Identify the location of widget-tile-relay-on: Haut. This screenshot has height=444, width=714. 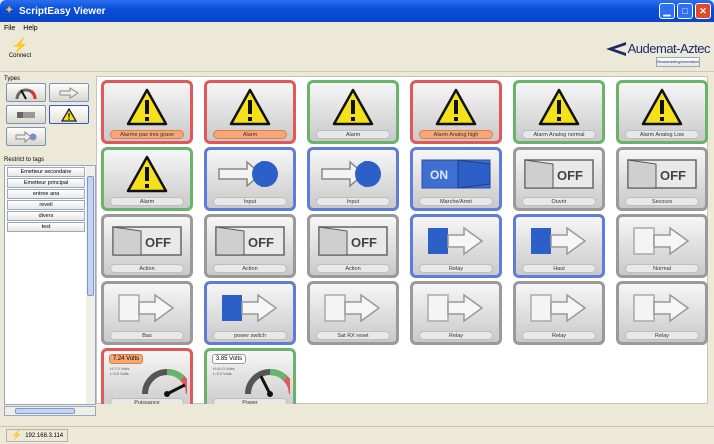
(559, 246).